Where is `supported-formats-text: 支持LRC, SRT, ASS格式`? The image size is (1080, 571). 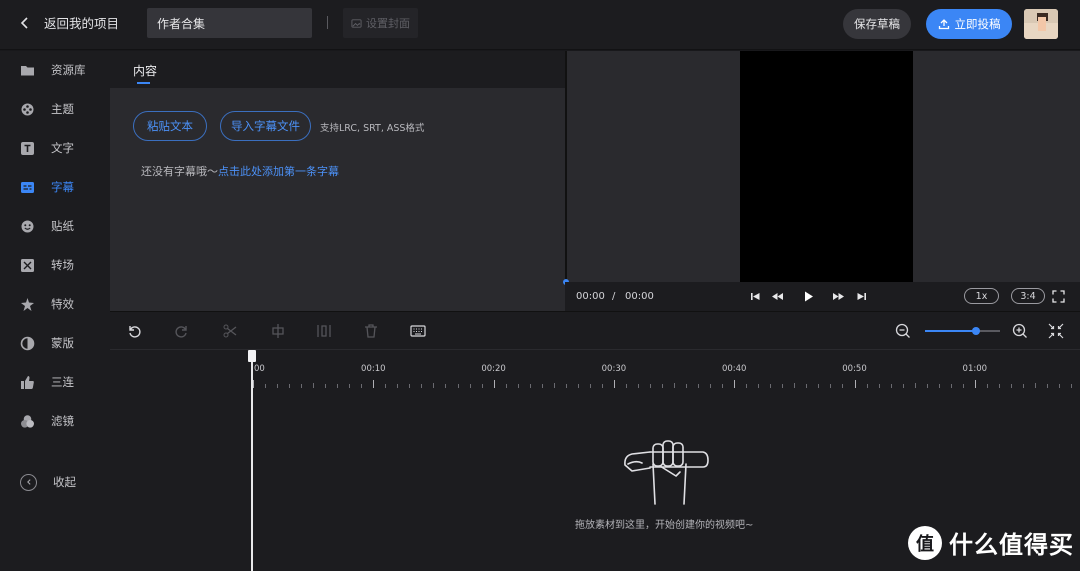
supported-formats-text: 支持LRC, SRT, ASS格式 is located at coordinates (372, 128).